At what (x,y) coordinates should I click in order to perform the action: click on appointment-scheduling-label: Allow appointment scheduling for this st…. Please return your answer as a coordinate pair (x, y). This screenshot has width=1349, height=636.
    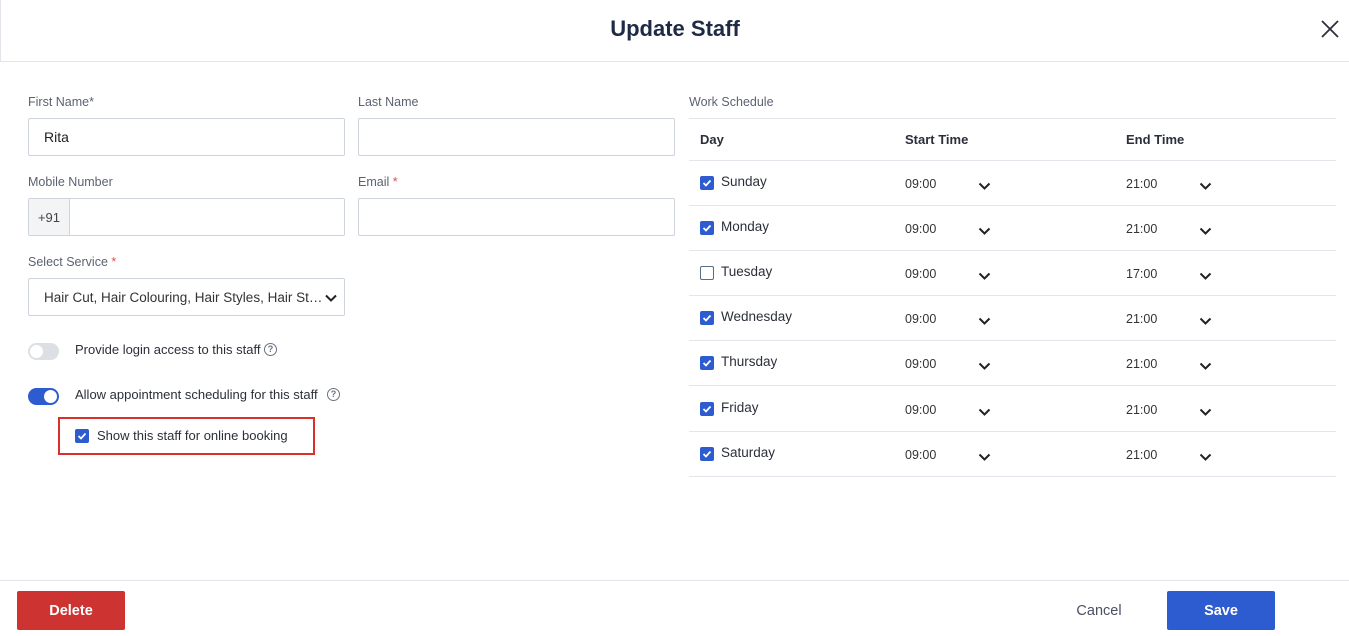
    Looking at the image, I should click on (196, 394).